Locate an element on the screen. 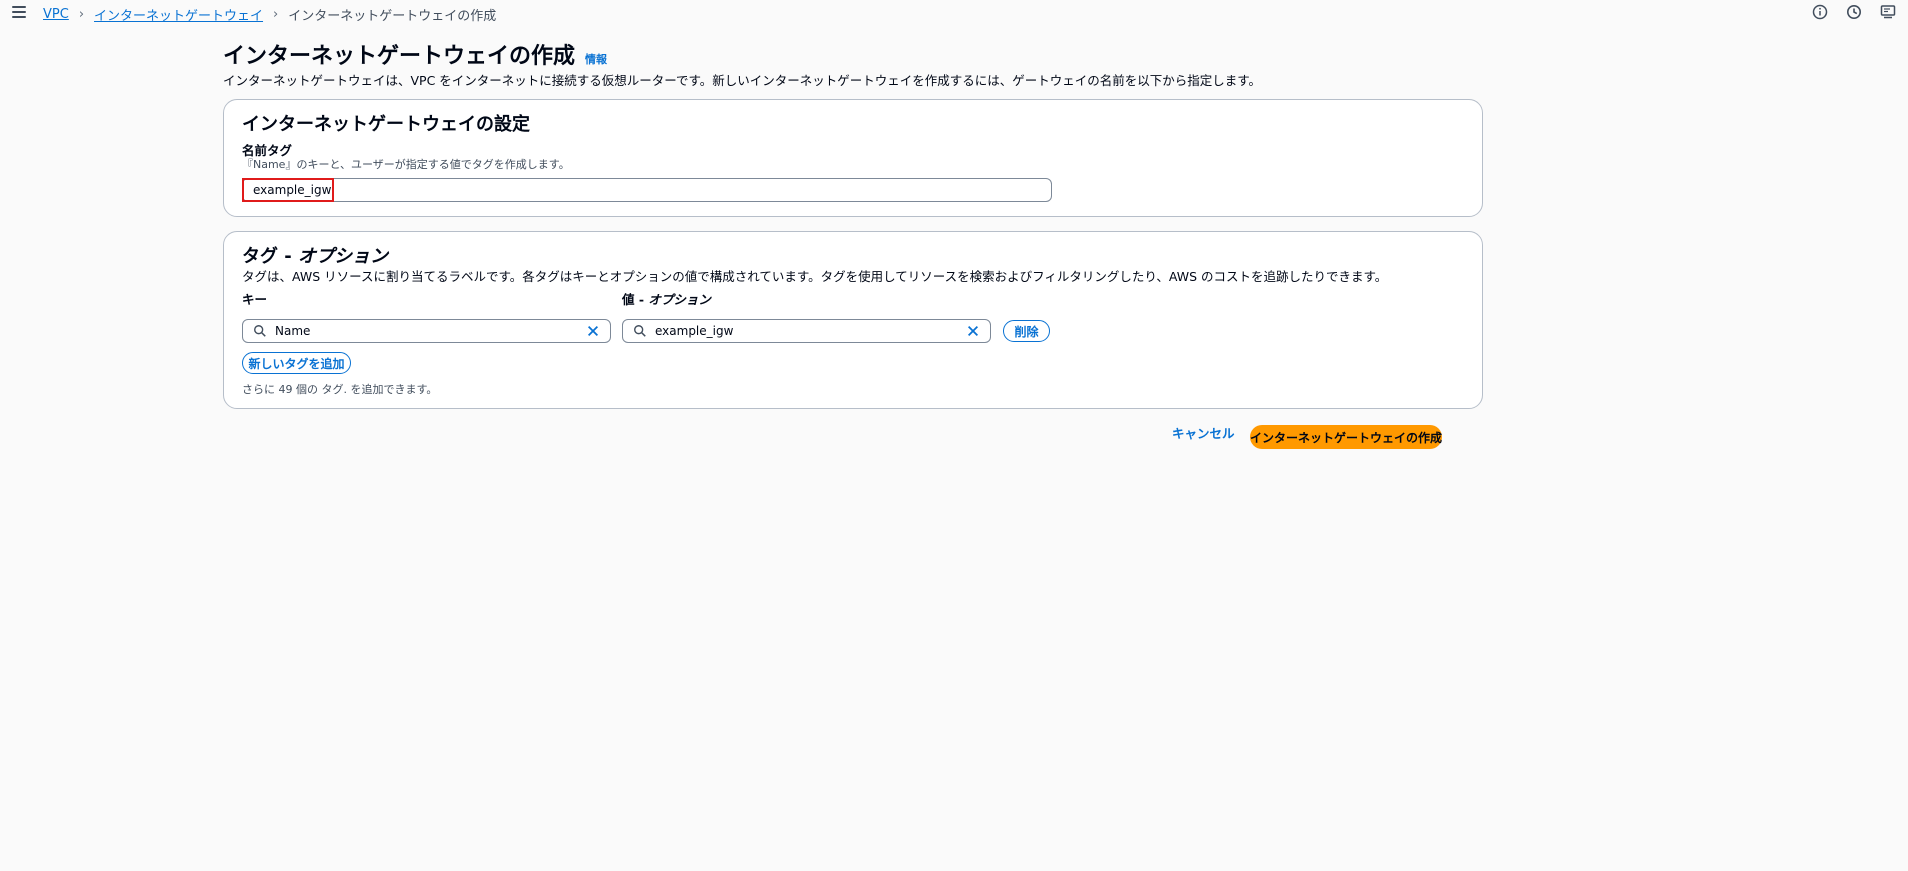 The image size is (1908, 871). breadcrumb: VPC › インターネットゲートウェイ › インターネットゲートウェイの作成 is located at coordinates (270, 14).